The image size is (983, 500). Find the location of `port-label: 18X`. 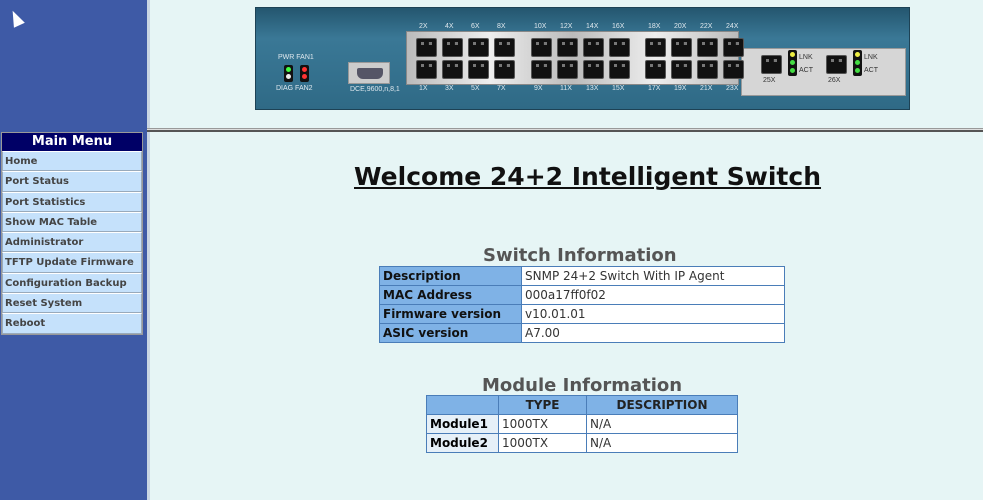

port-label: 18X is located at coordinates (654, 26).